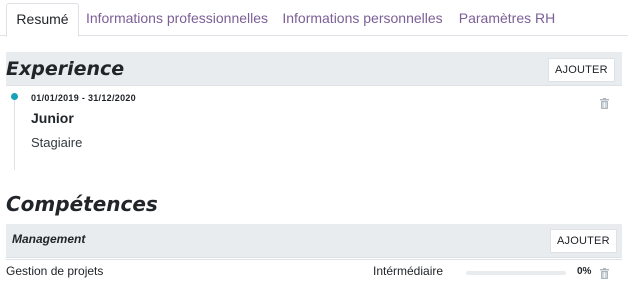  I want to click on add-experience-button: AJOUTER, so click(581, 70).